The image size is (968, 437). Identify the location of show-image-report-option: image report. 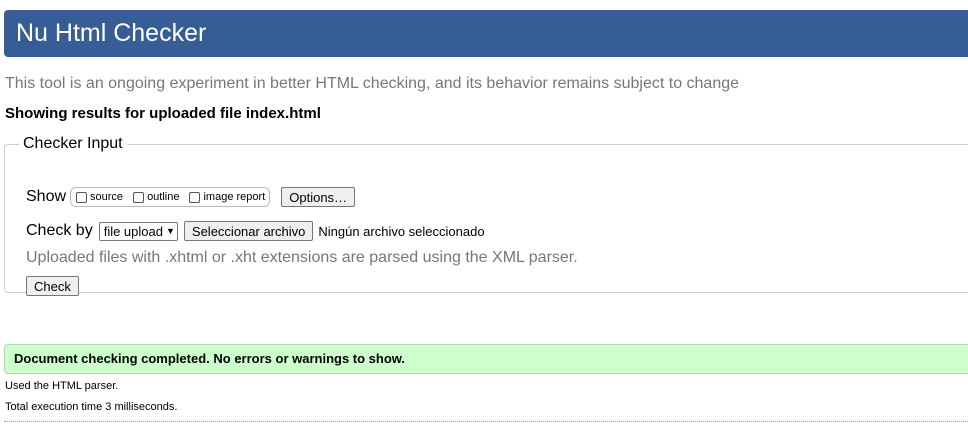
(225, 197).